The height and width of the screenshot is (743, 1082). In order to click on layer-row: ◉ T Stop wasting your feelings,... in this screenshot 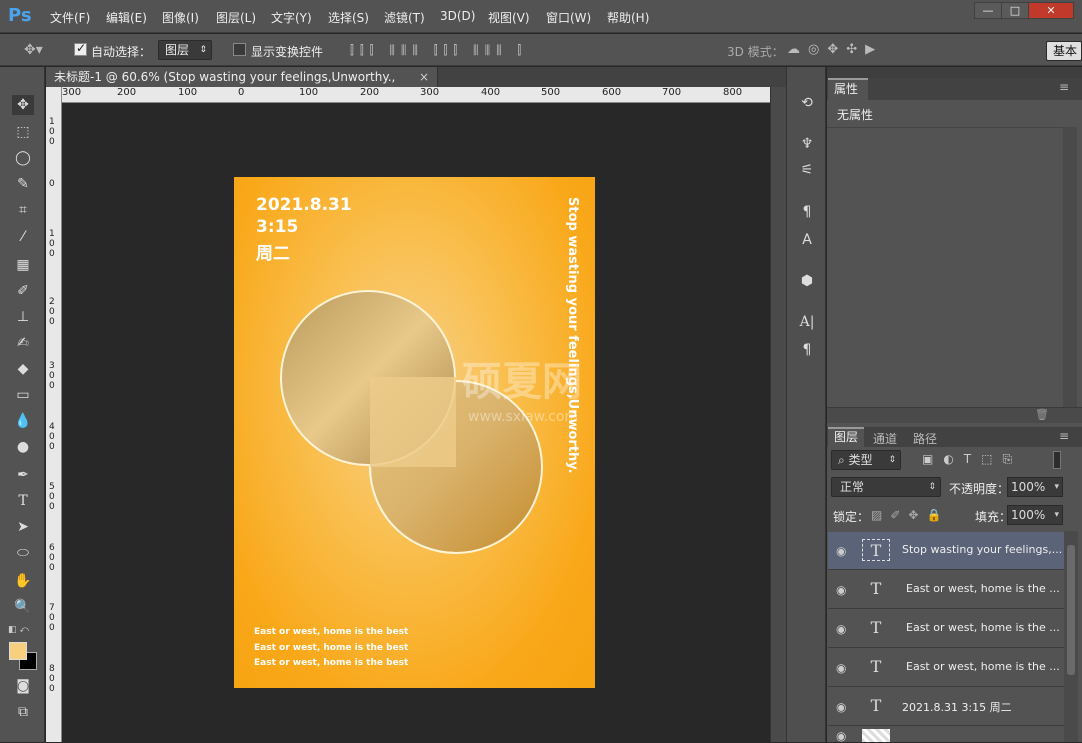, I will do `click(946, 551)`.